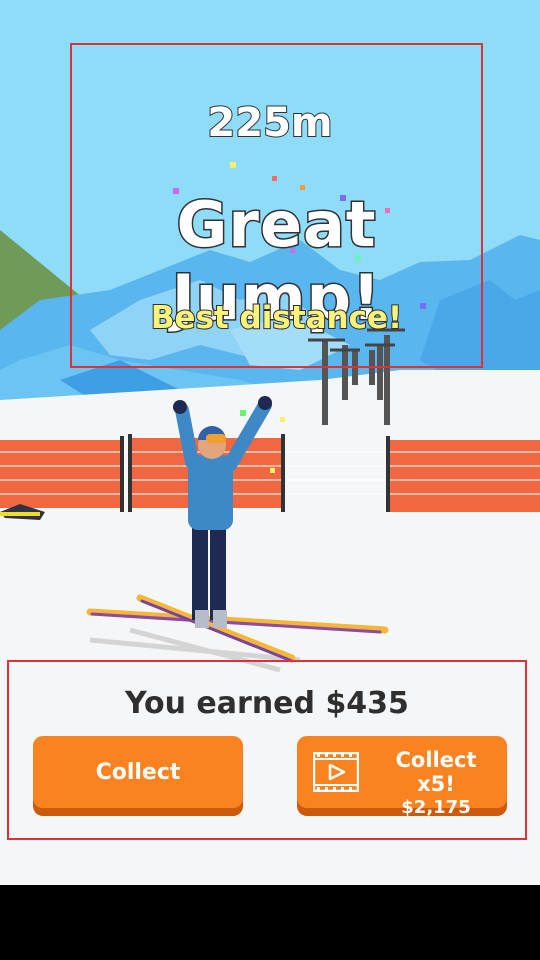  Describe the element at coordinates (336, 772) in the screenshot. I see `film-play-icon` at that location.